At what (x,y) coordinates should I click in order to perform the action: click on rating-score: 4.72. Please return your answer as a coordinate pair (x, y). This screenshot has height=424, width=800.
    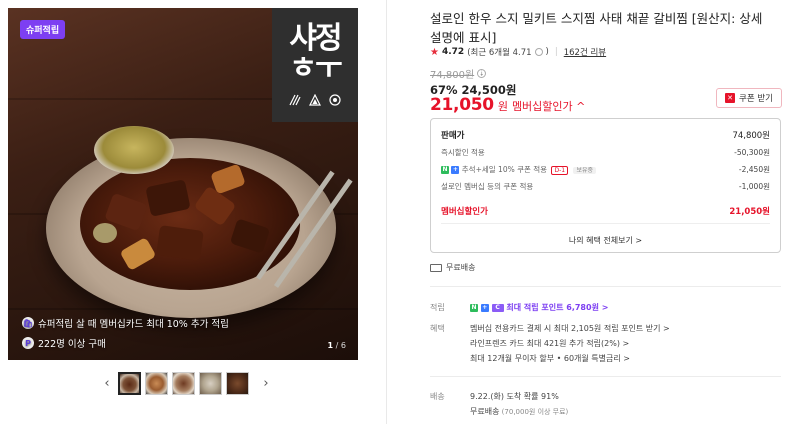
    Looking at the image, I should click on (453, 52).